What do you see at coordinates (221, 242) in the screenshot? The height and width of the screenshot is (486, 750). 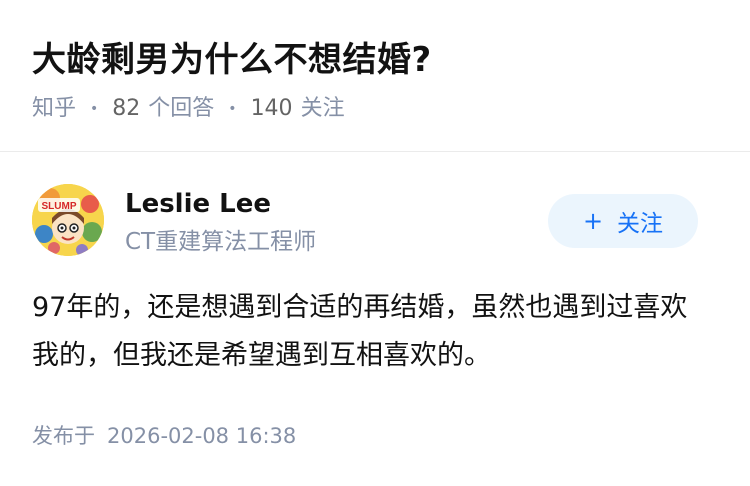 I see `author-headline: CT重建算法工程师` at bounding box center [221, 242].